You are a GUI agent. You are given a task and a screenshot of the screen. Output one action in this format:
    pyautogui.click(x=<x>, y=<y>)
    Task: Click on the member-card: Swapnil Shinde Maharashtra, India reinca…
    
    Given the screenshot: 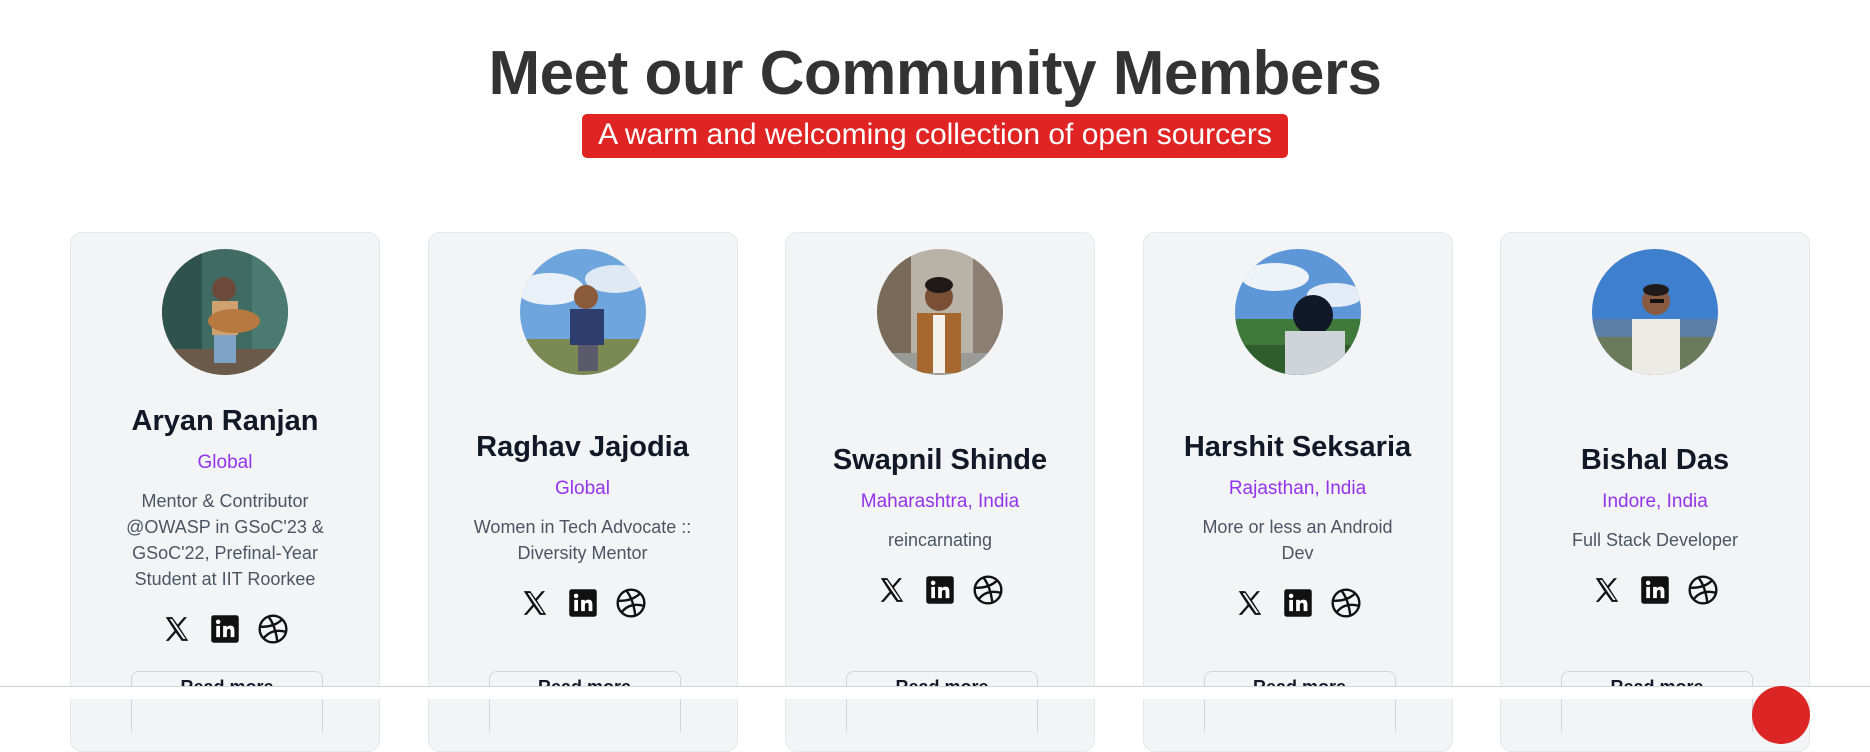 What is the action you would take?
    pyautogui.click(x=940, y=492)
    